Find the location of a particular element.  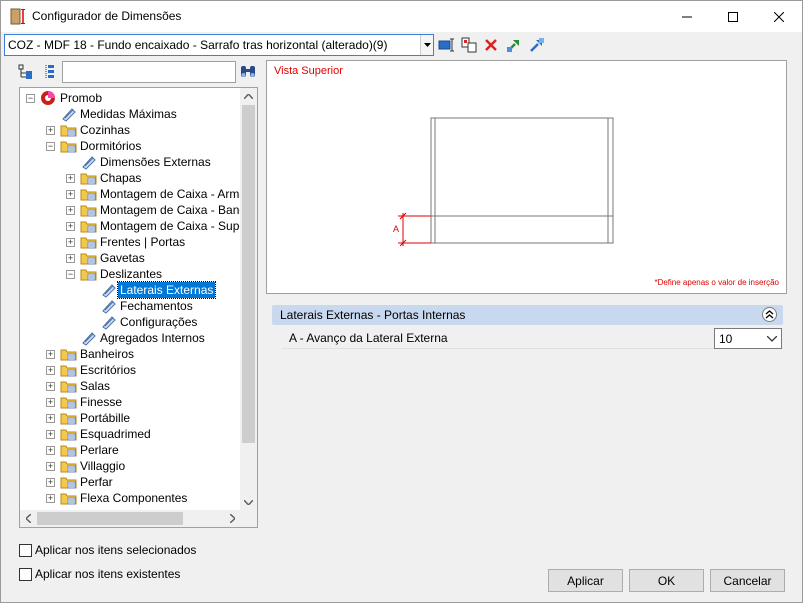

tree-item: + Flexa Componentes is located at coordinates (130, 498).